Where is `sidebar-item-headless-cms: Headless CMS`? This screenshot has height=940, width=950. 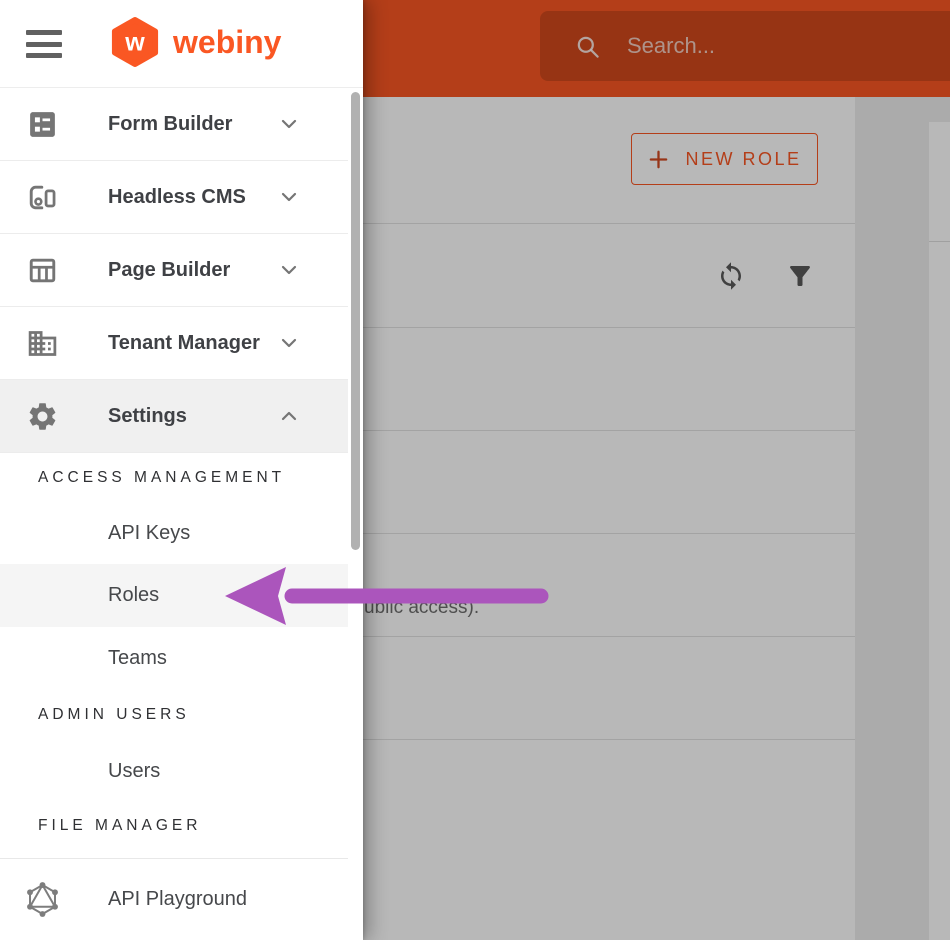
sidebar-item-headless-cms: Headless CMS is located at coordinates (174, 197).